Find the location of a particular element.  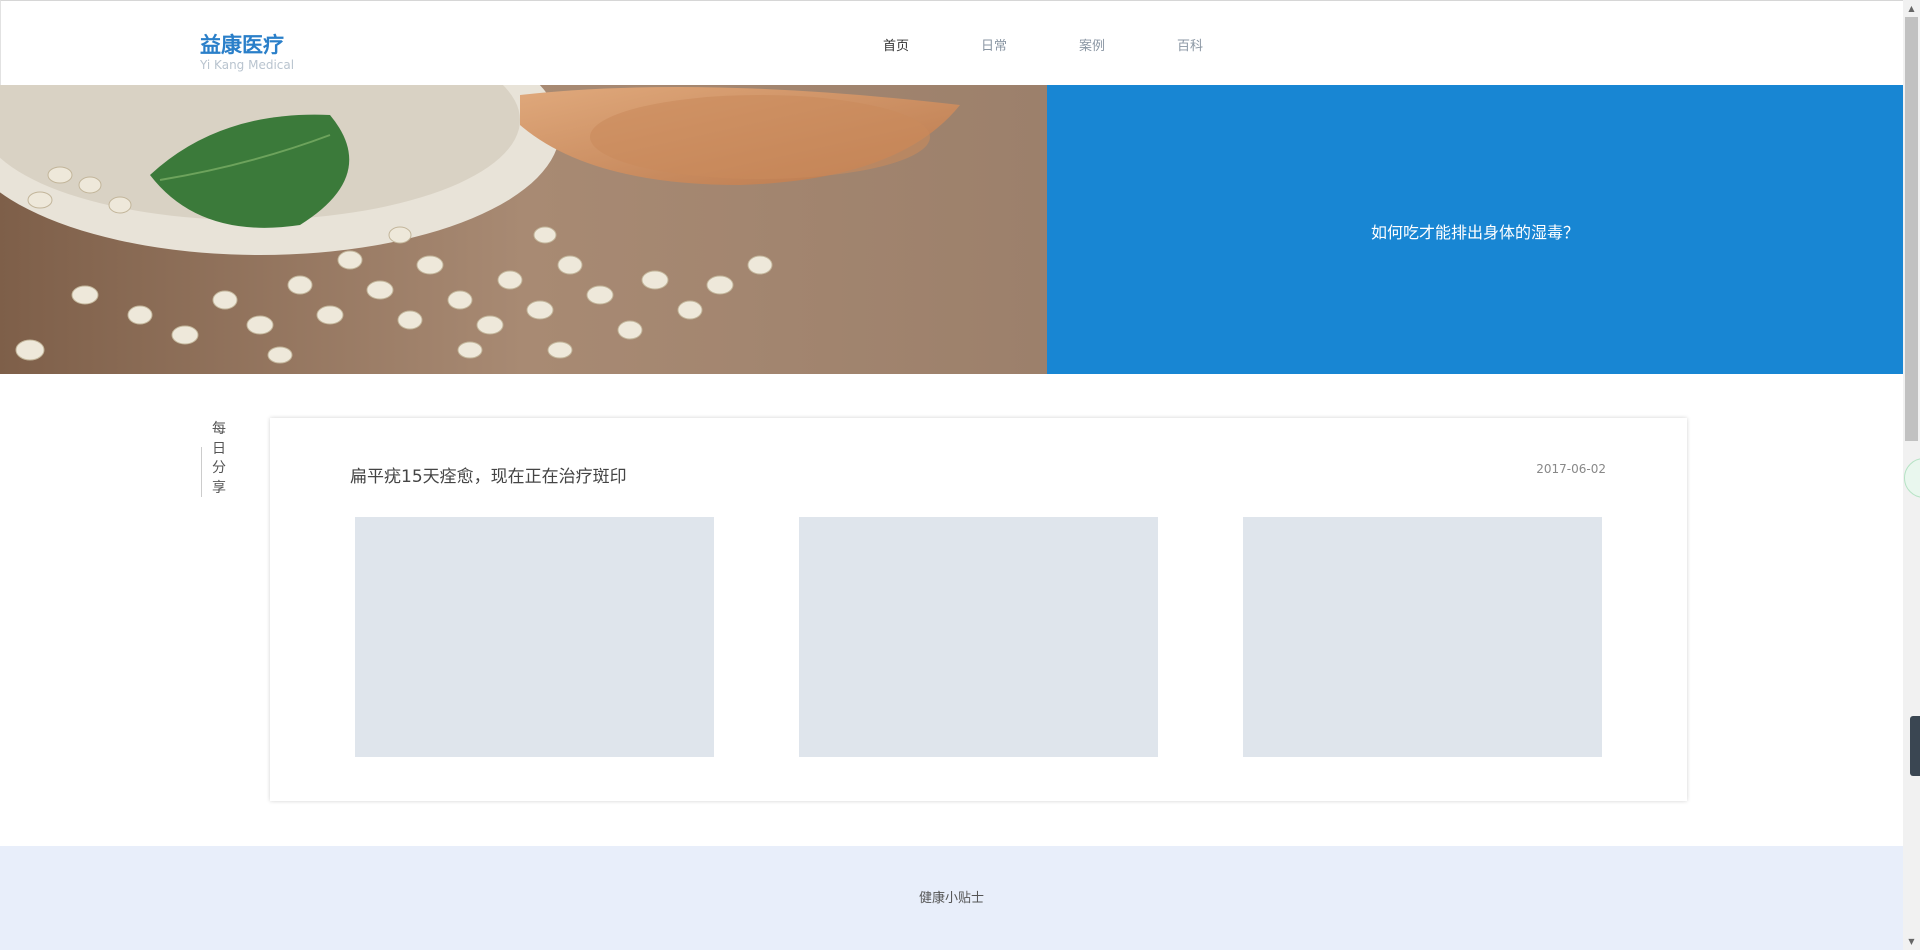

health-tips-section: 健康小贴士 is located at coordinates (951, 898).